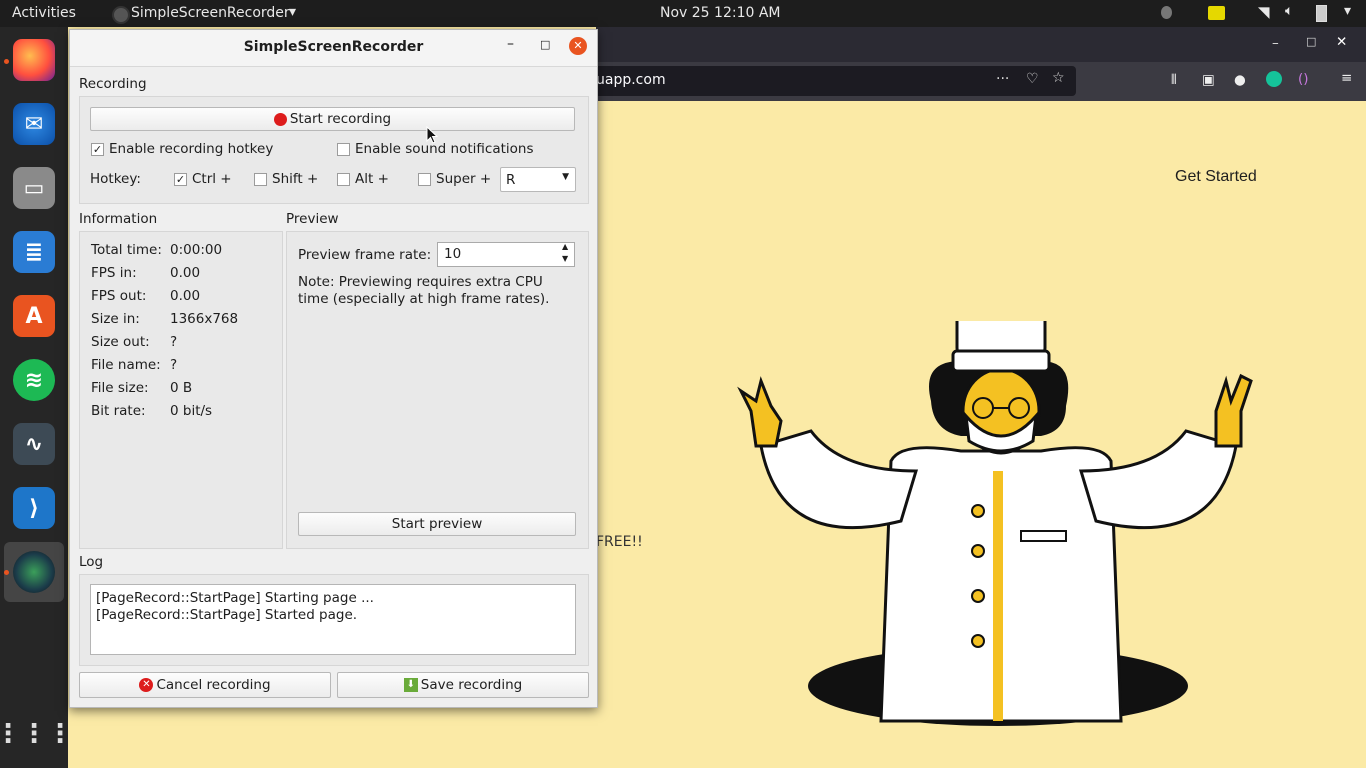 The height and width of the screenshot is (768, 1366). I want to click on dock: ✉ ▭ ≣ A ≋ ∿ ⟩ ⋮⋮⋮, so click(36, 397).